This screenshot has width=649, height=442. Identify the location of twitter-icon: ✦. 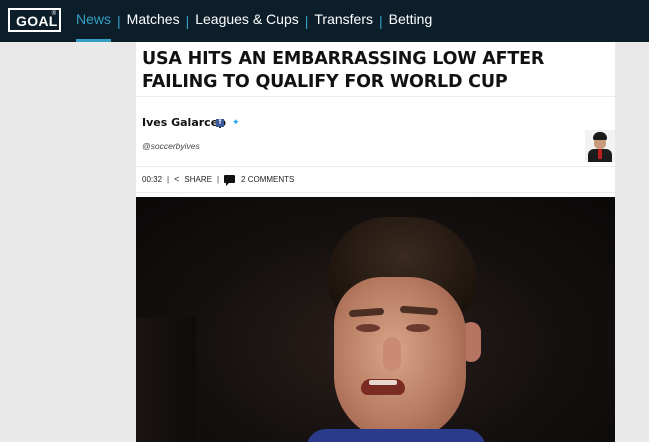
(236, 122).